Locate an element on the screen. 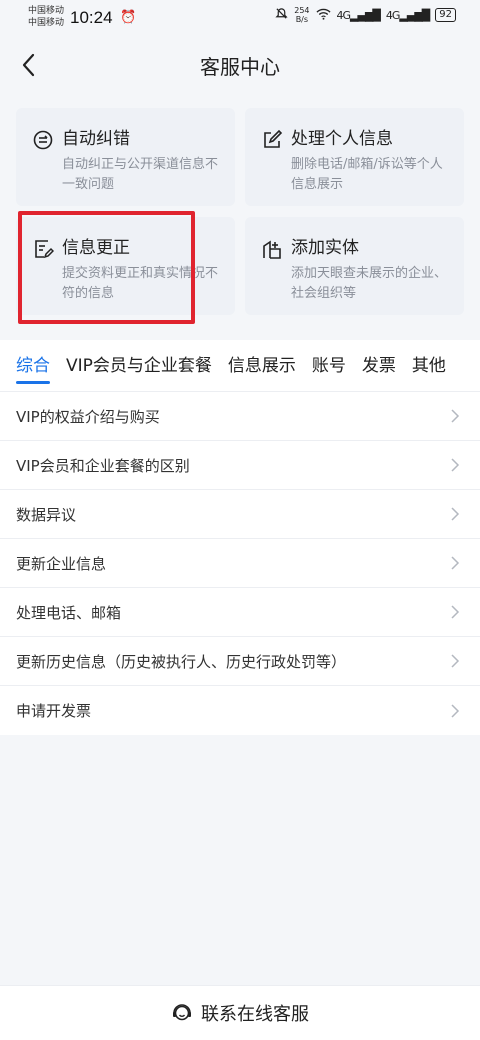 Image resolution: width=480 pixels, height=1040 pixels. list-item: 更新企业信息 is located at coordinates (240, 563).